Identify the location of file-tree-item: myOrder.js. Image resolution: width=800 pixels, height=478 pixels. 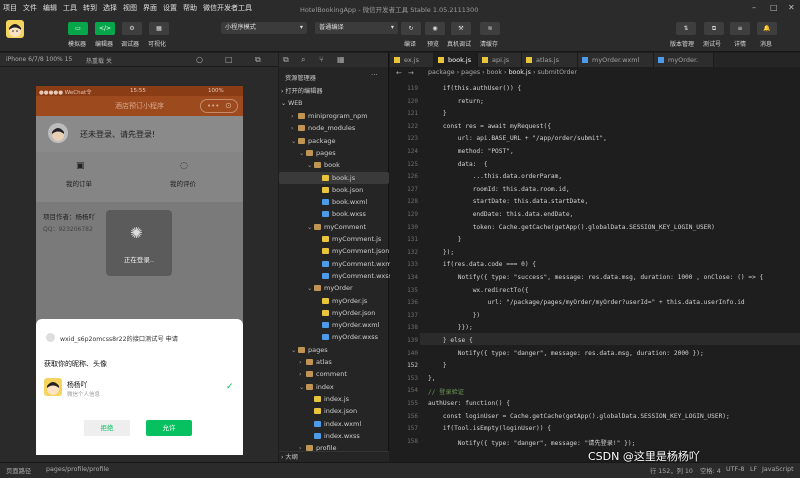
(334, 301).